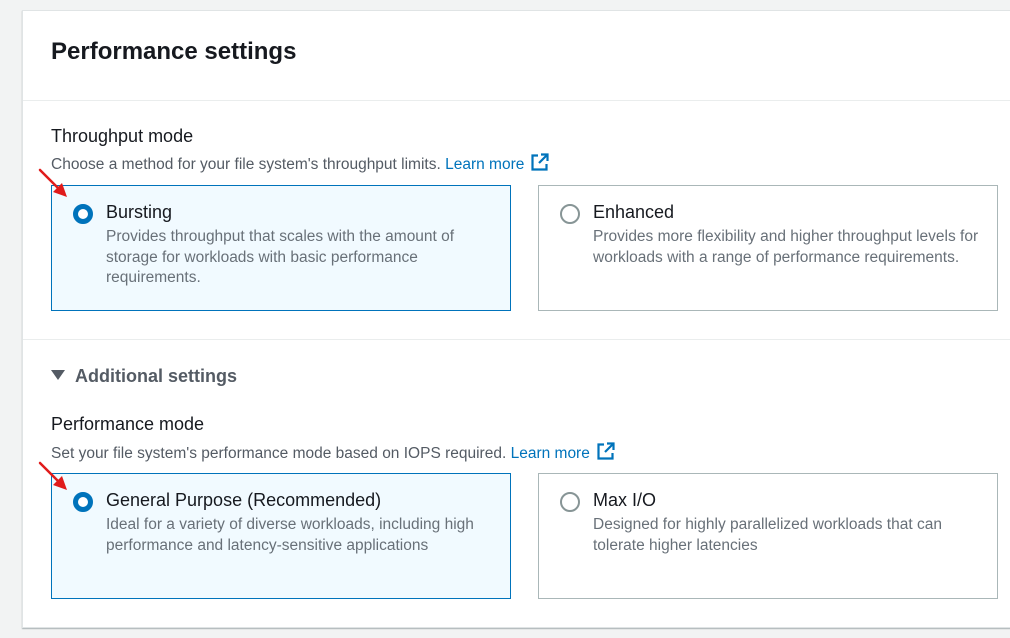 This screenshot has height=638, width=1010. Describe the element at coordinates (570, 502) in the screenshot. I see `radio-max-io` at that location.